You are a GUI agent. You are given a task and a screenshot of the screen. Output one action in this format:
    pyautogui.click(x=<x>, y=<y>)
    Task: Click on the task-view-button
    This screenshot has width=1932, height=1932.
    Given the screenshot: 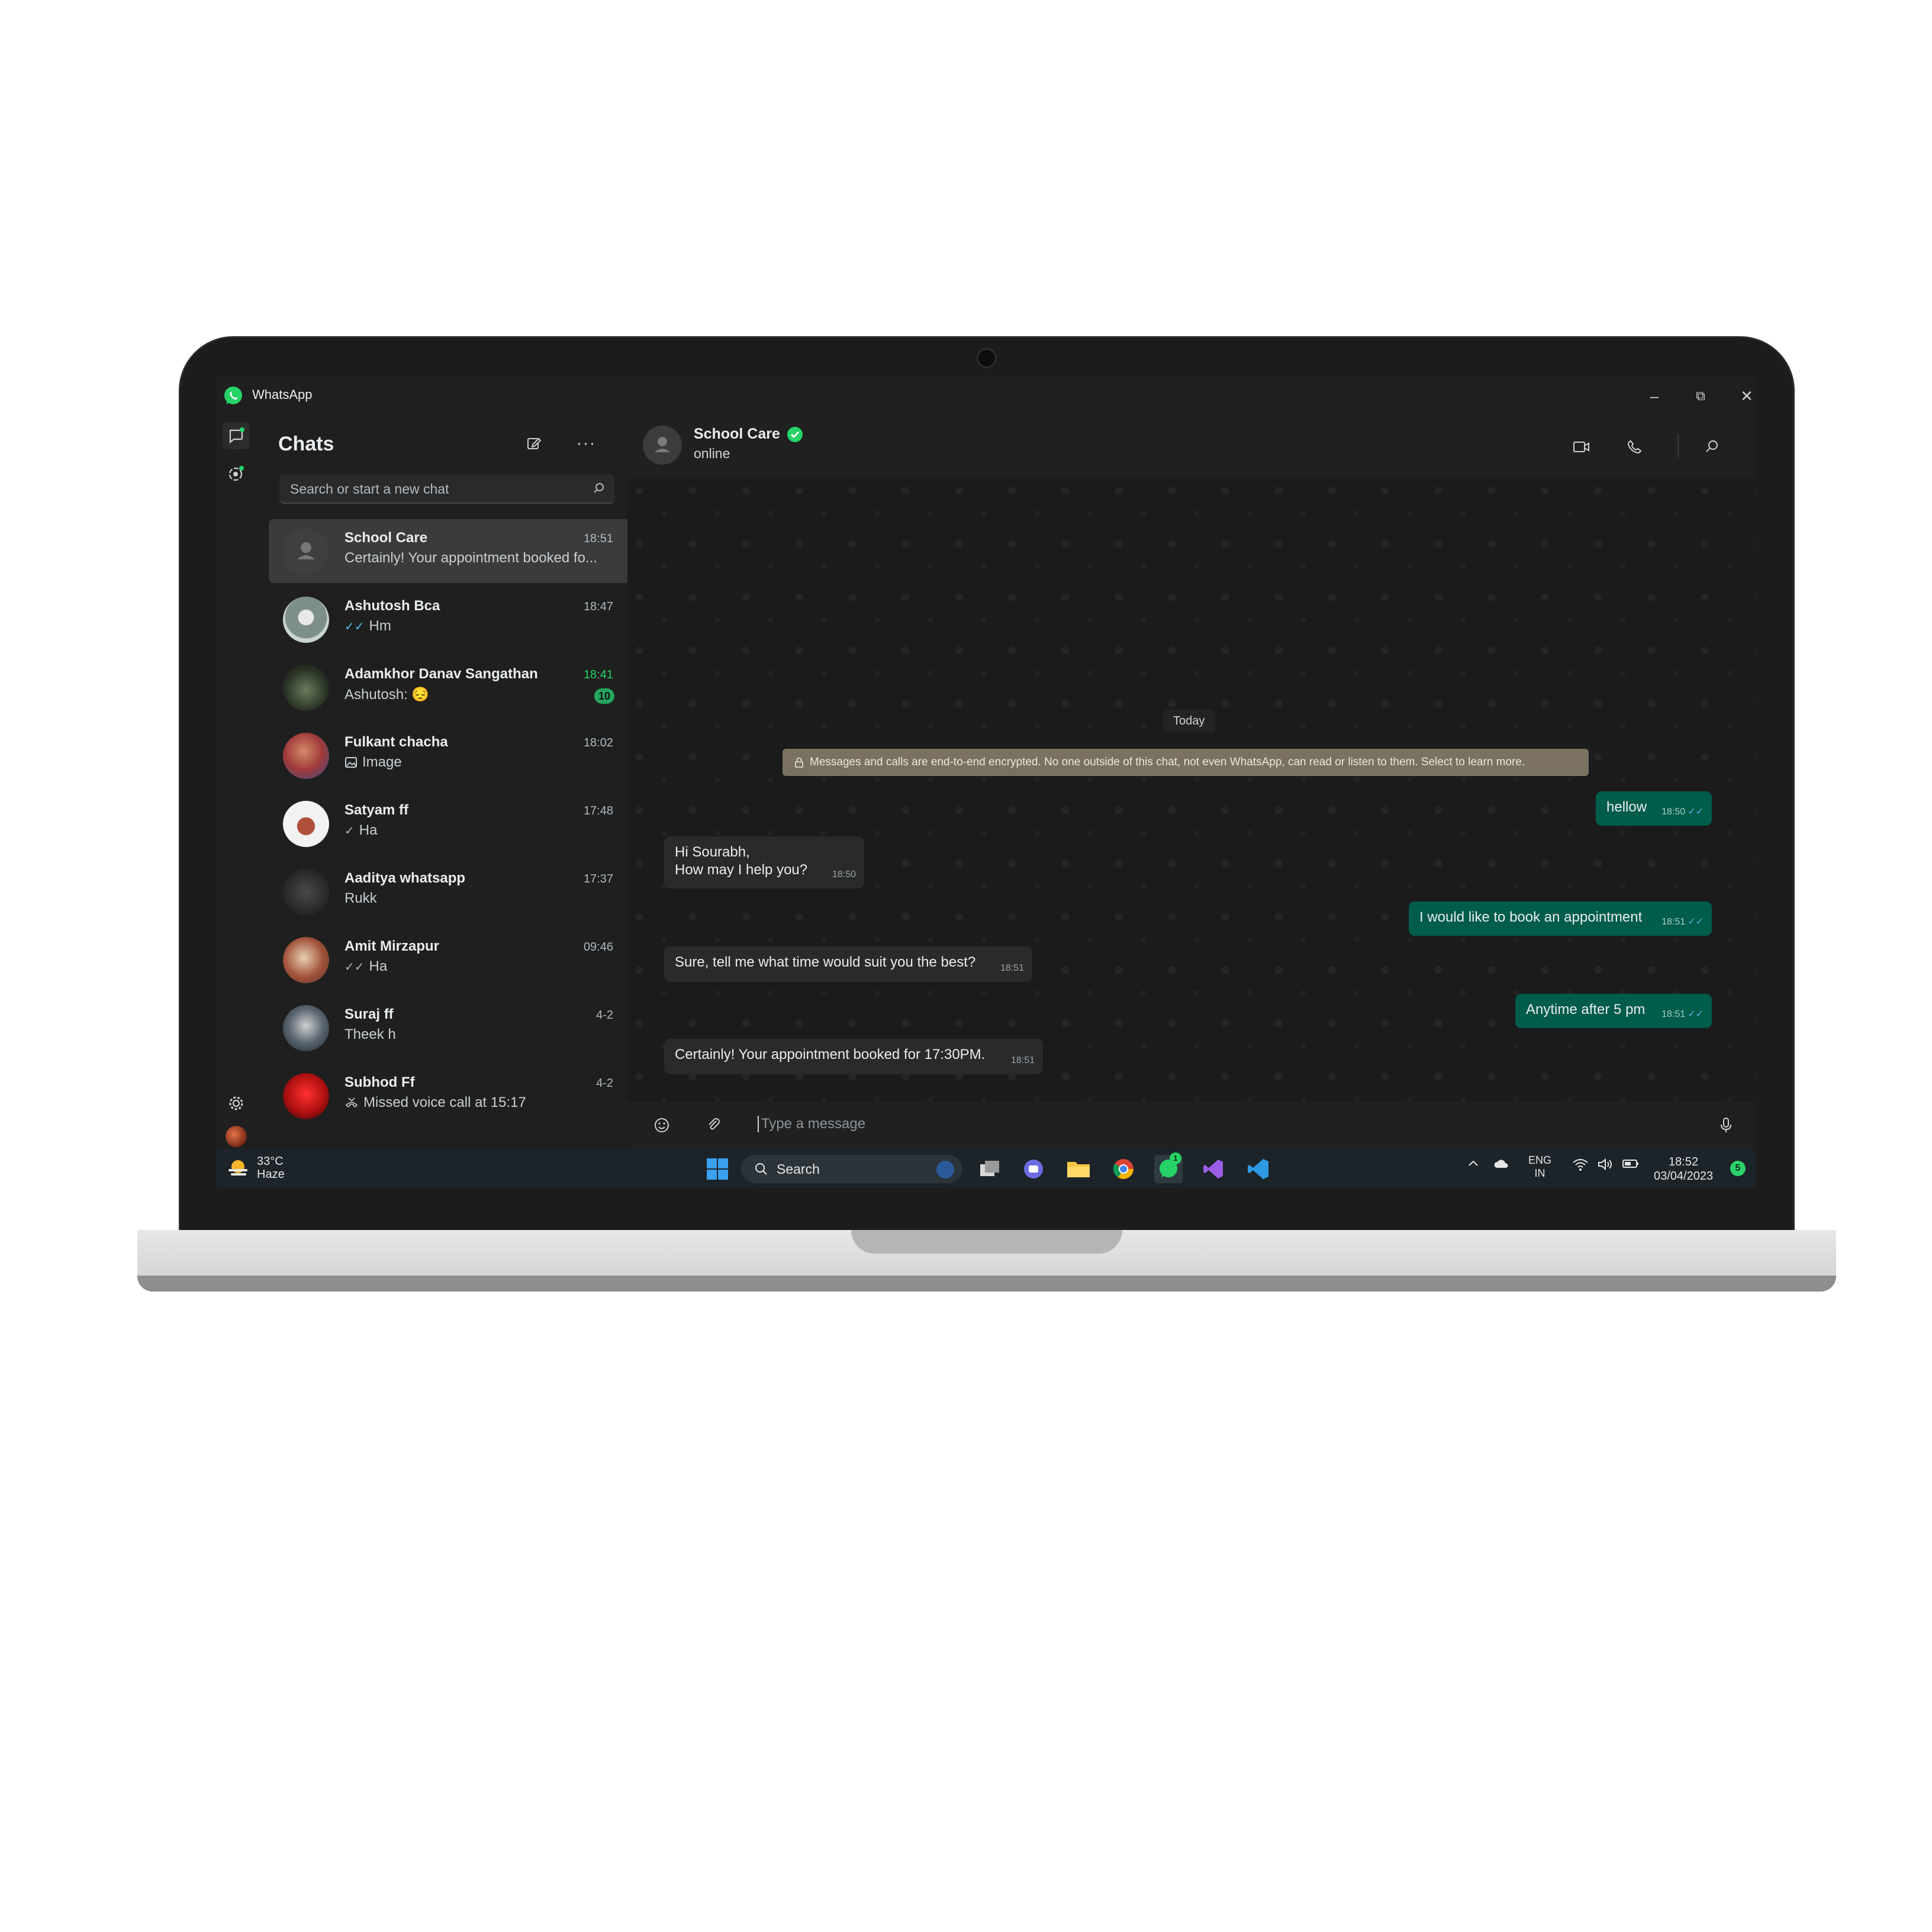 What is the action you would take?
    pyautogui.click(x=990, y=1169)
    